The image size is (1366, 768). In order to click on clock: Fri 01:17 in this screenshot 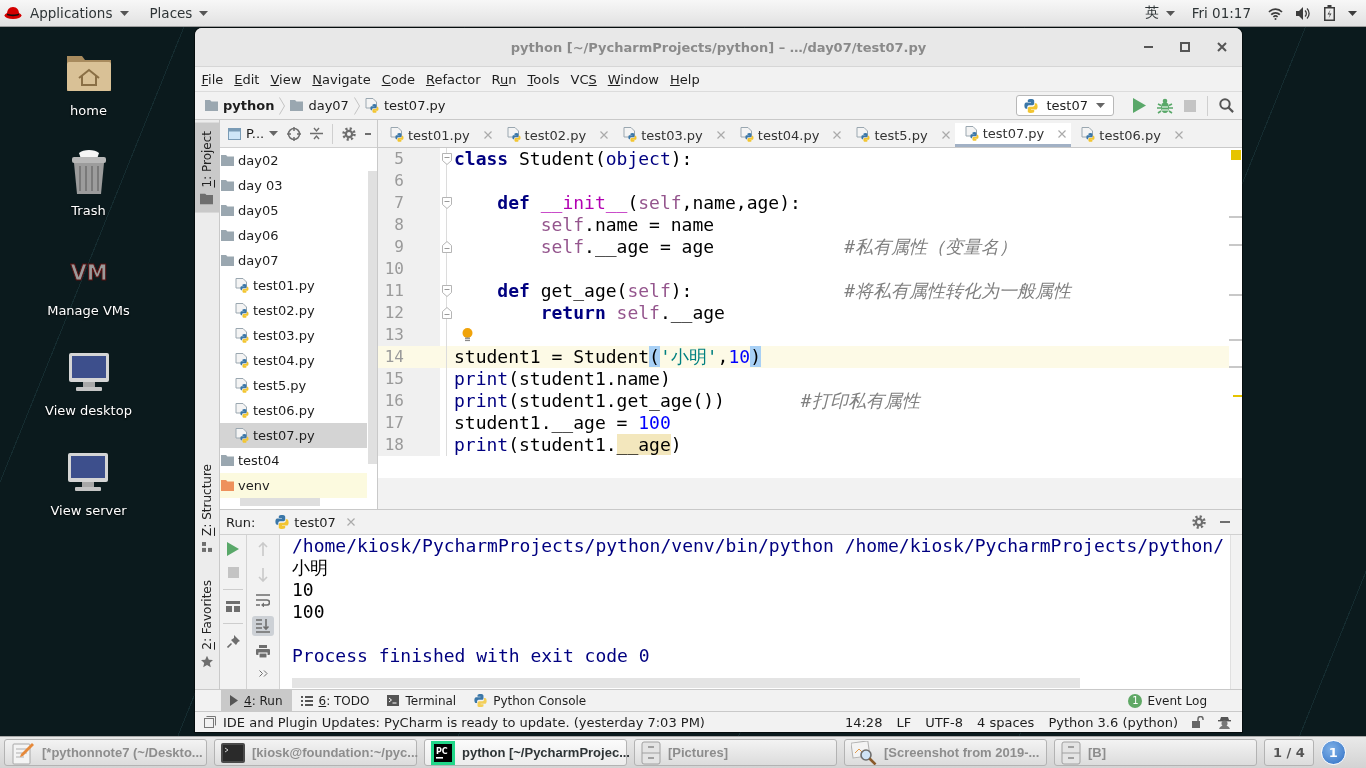, I will do `click(1221, 13)`.